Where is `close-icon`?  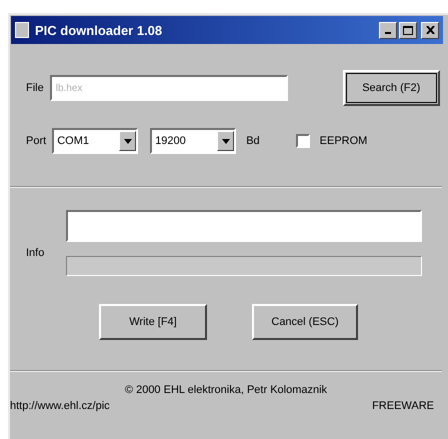
close-icon is located at coordinates (430, 30).